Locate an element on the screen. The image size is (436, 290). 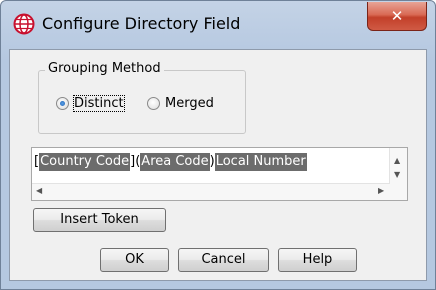
scroll-down-icon: ▼ is located at coordinates (397, 175).